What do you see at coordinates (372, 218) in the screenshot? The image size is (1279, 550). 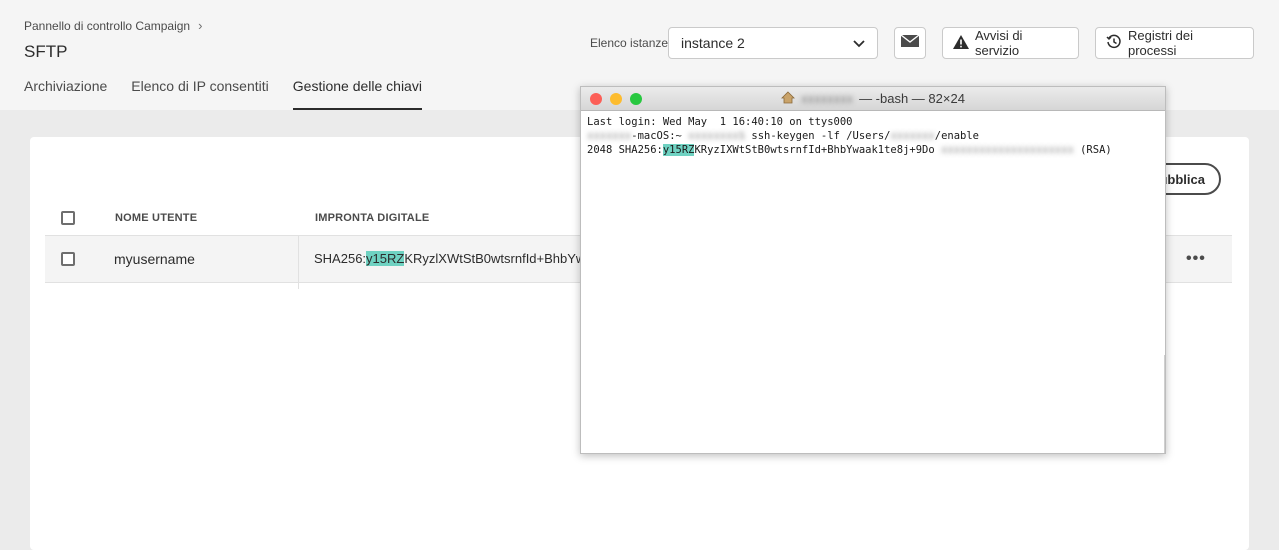 I see `column-header-fingerprint: IMPRONTA DIGITALE` at bounding box center [372, 218].